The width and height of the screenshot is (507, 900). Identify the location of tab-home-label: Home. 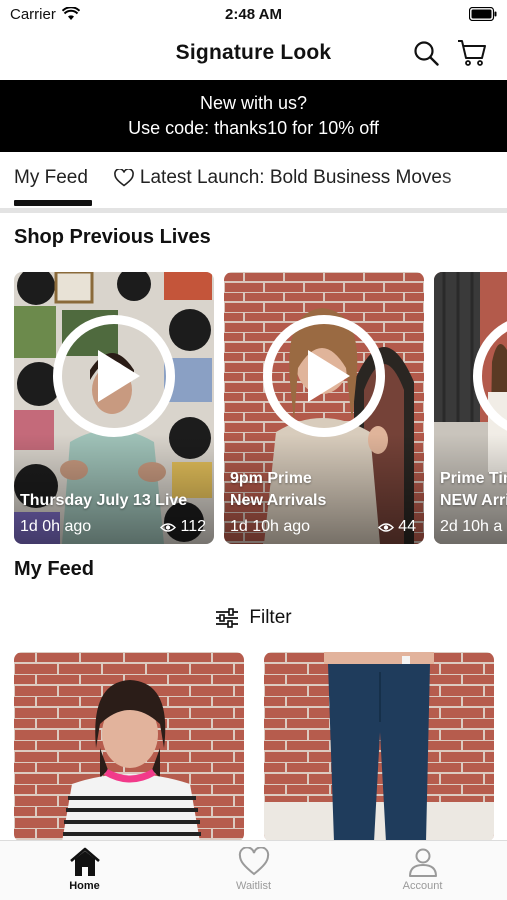
(84, 886).